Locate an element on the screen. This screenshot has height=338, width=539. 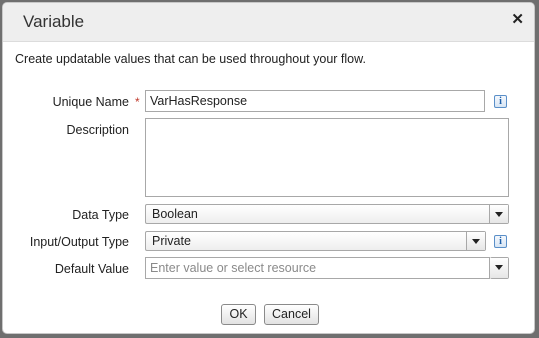
unique-name-label: Unique Name is located at coordinates (90, 102).